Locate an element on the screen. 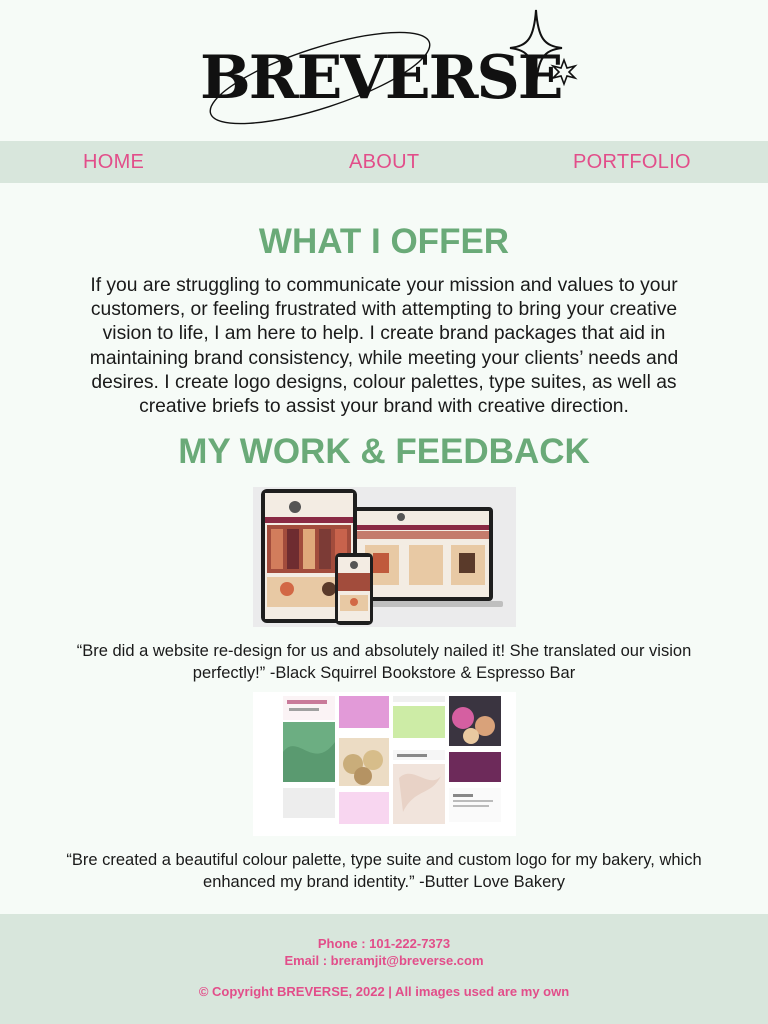  nav-portfolio-link: PORTFOLIO is located at coordinates (632, 162).